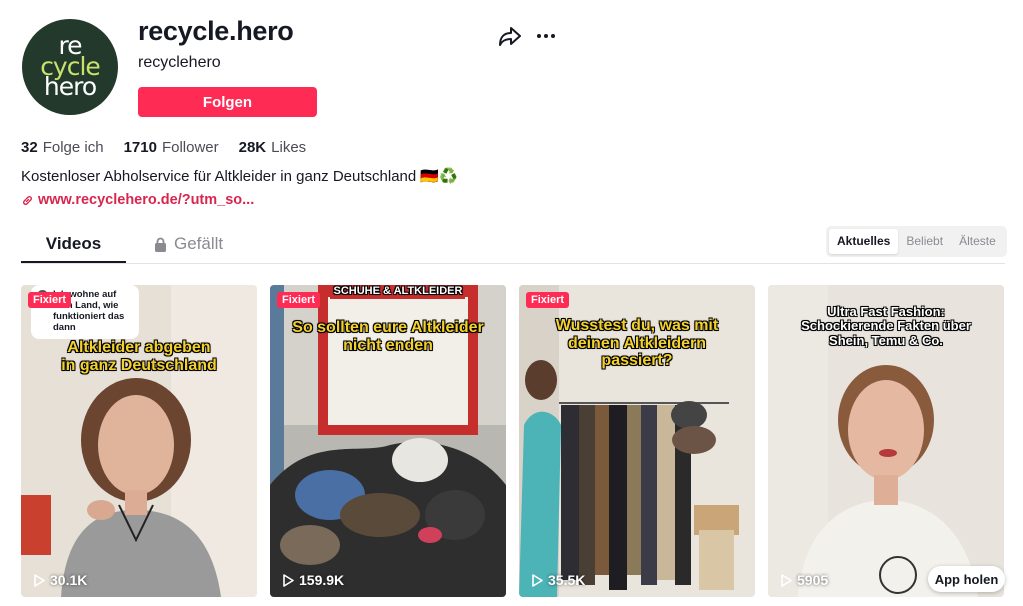  I want to click on view-count: 30.1K, so click(60, 580).